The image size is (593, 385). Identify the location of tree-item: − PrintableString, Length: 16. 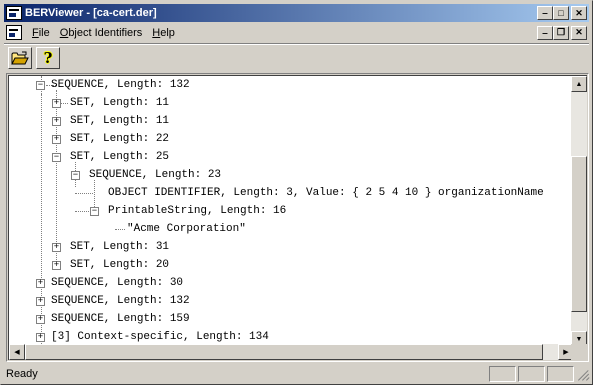
(291, 211).